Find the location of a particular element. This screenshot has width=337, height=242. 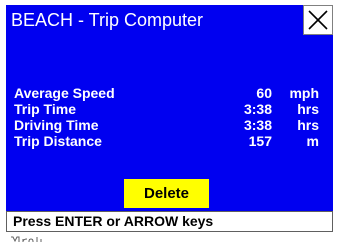

delete-button: Delete is located at coordinates (166, 193).